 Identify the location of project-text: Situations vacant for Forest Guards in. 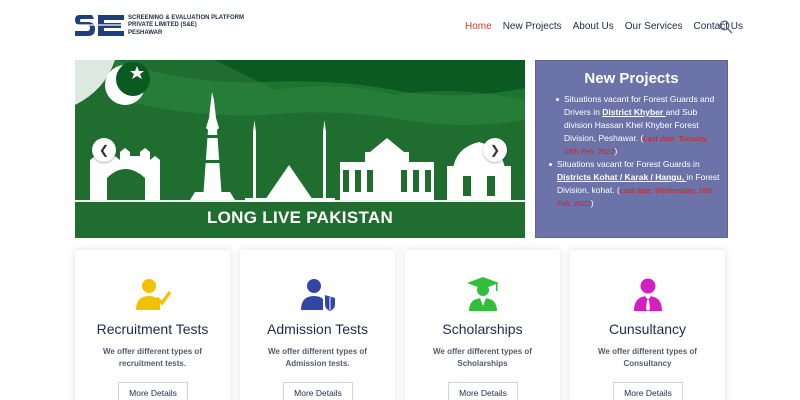
(628, 164).